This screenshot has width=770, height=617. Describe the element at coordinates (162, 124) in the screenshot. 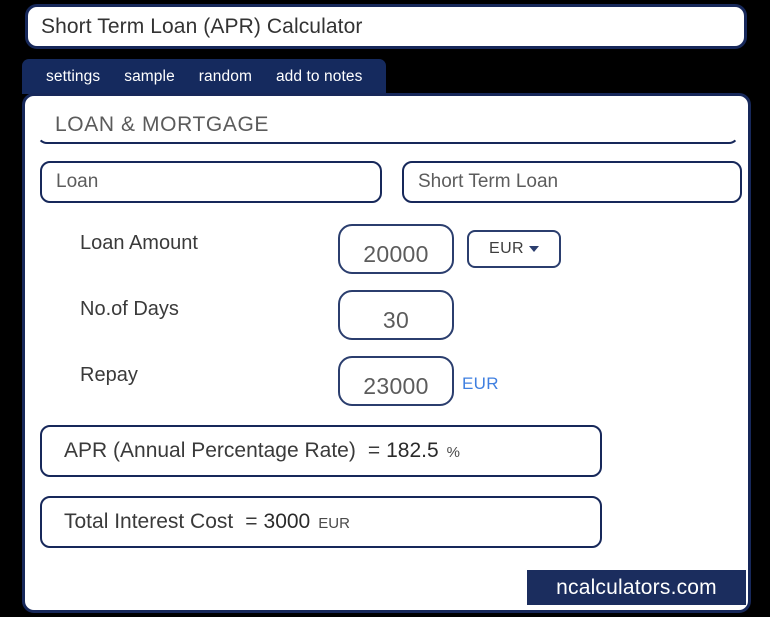

I see `section-header-label: LOAN & MORTGAGE` at that location.